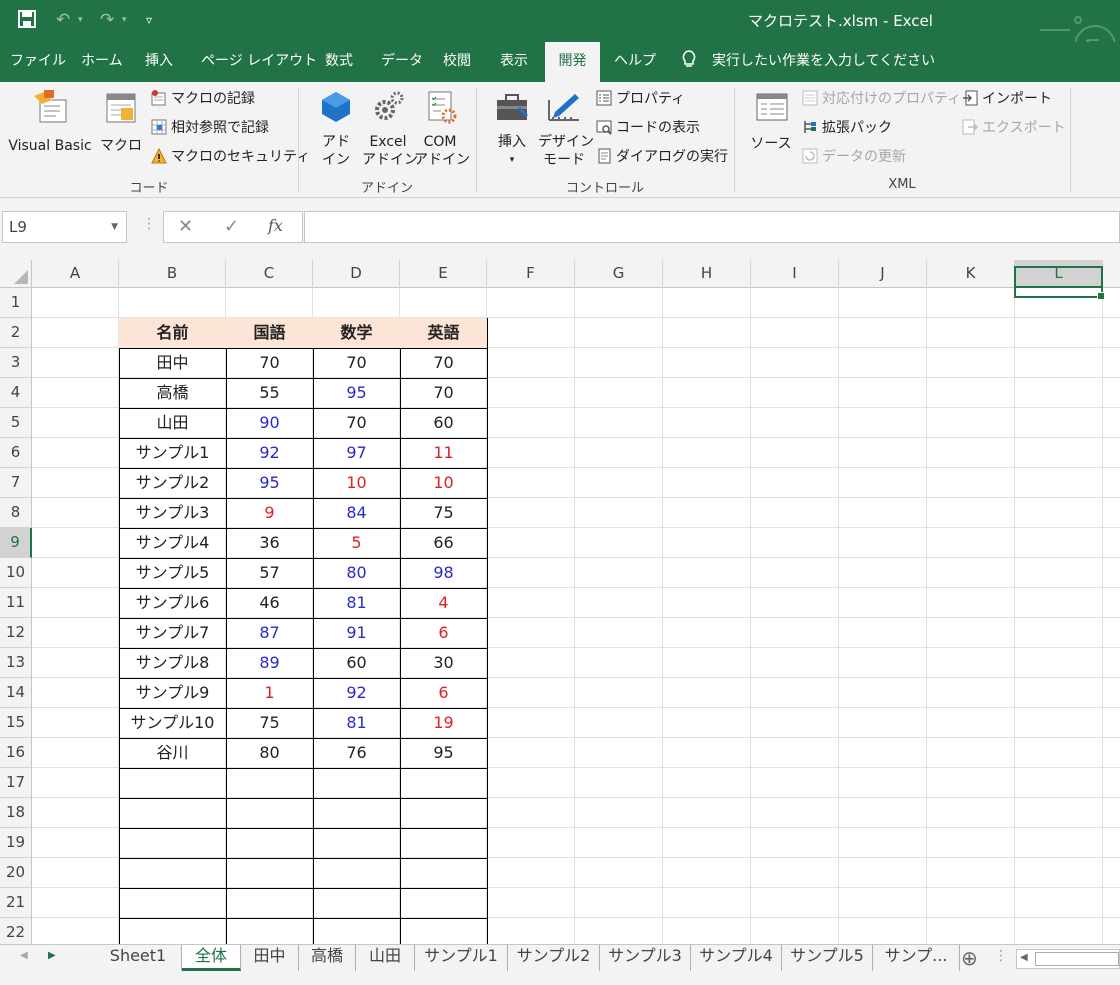 This screenshot has height=985, width=1120. I want to click on name-cell: サンプル8, so click(173, 663).